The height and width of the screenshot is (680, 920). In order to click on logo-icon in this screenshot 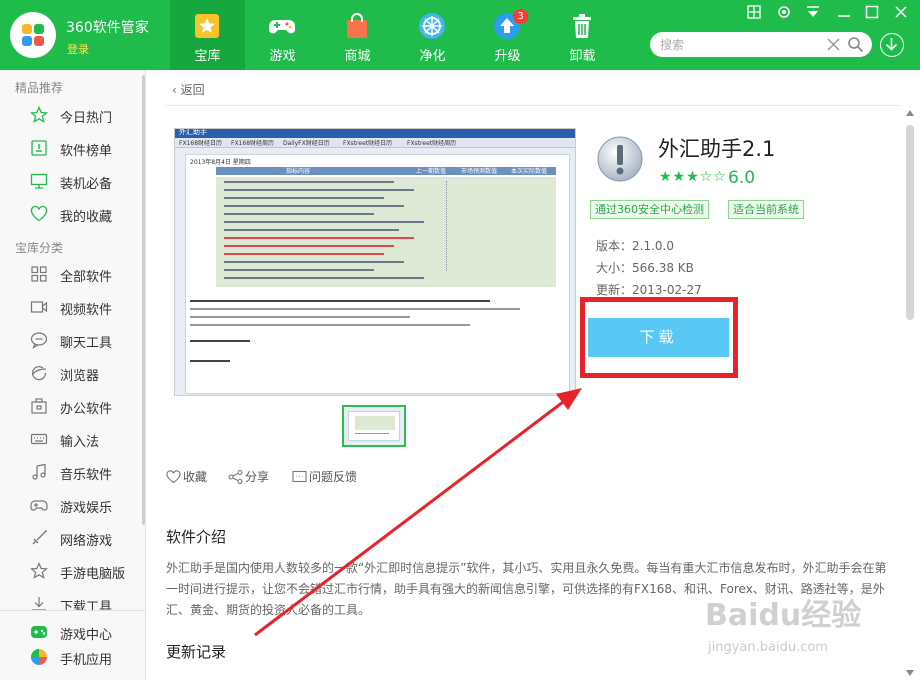, I will do `click(33, 35)`.